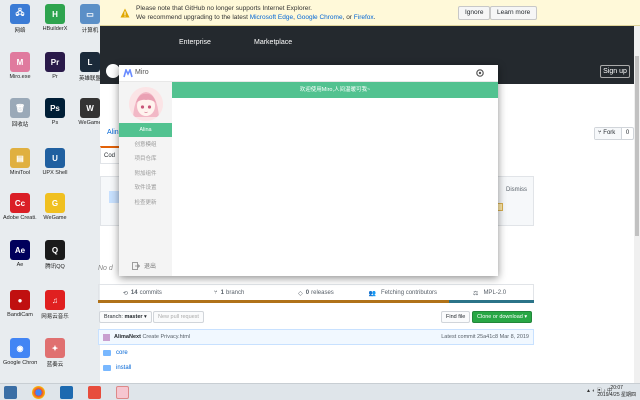 The image size is (640, 400). I want to click on desktop-icon: G WeGame, so click(55, 207).